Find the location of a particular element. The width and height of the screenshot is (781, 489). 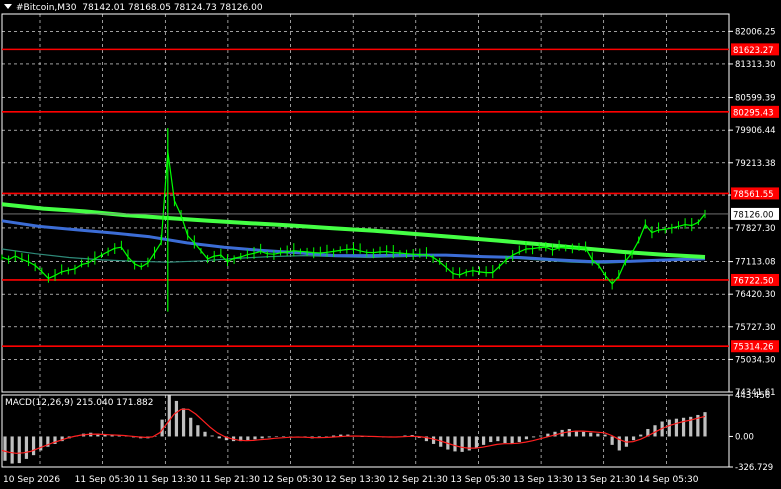

price-level-label: 78561.55 is located at coordinates (753, 195).